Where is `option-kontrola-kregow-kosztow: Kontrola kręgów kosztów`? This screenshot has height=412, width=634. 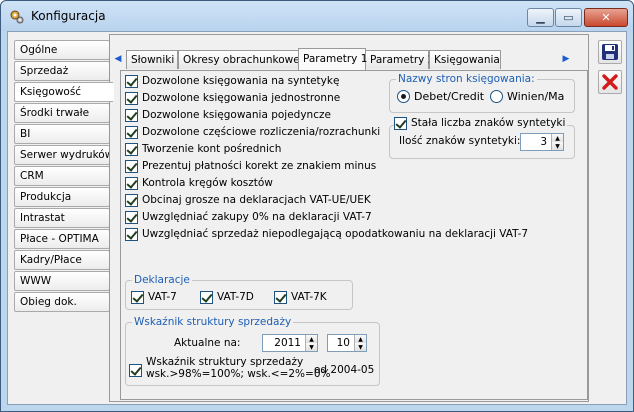
option-kontrola-kregow-kosztow: Kontrola kręgów kosztów is located at coordinates (199, 183).